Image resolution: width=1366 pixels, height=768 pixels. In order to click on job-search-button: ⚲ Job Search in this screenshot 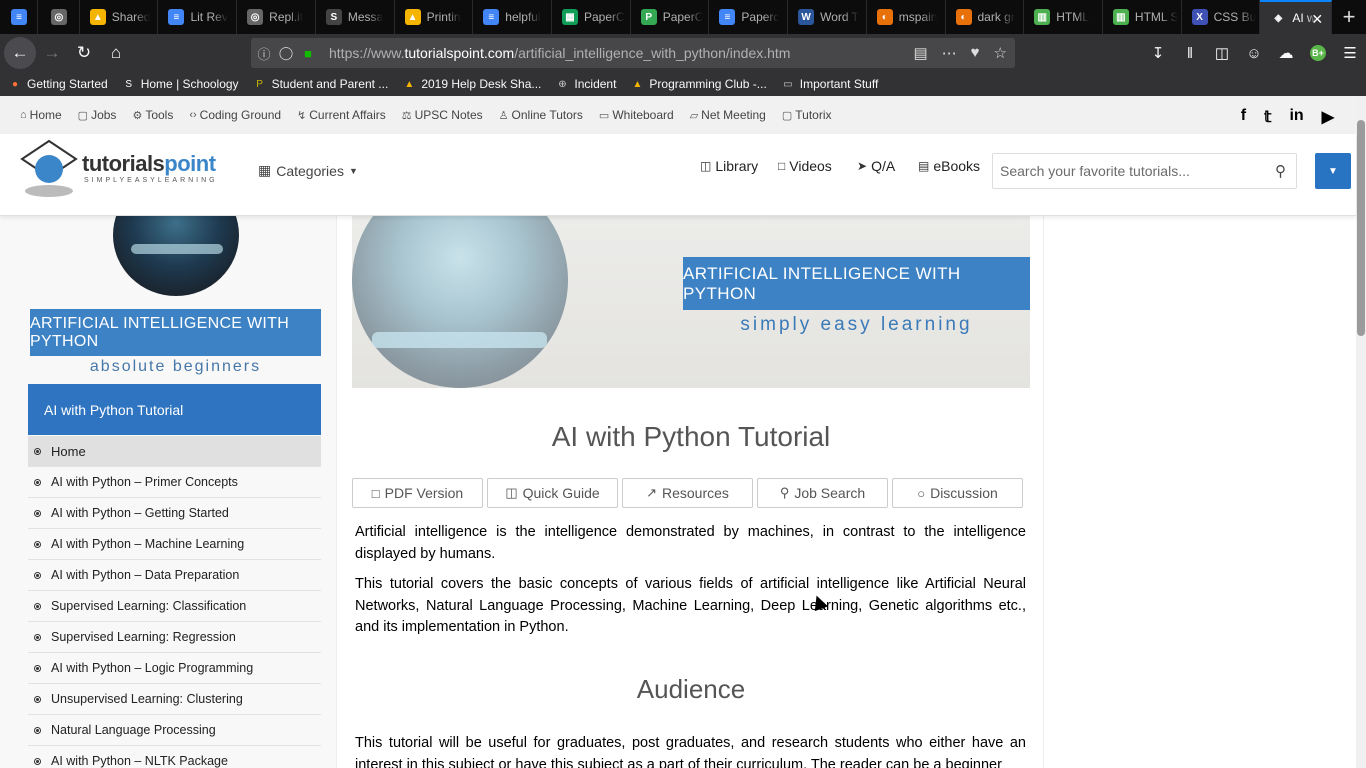, I will do `click(822, 493)`.